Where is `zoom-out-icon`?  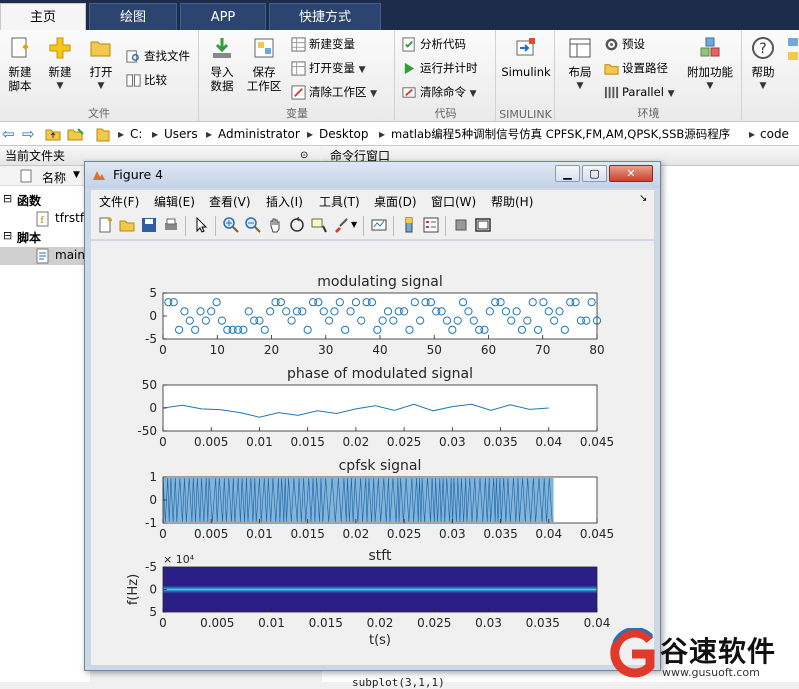
zoom-out-icon is located at coordinates (253, 225).